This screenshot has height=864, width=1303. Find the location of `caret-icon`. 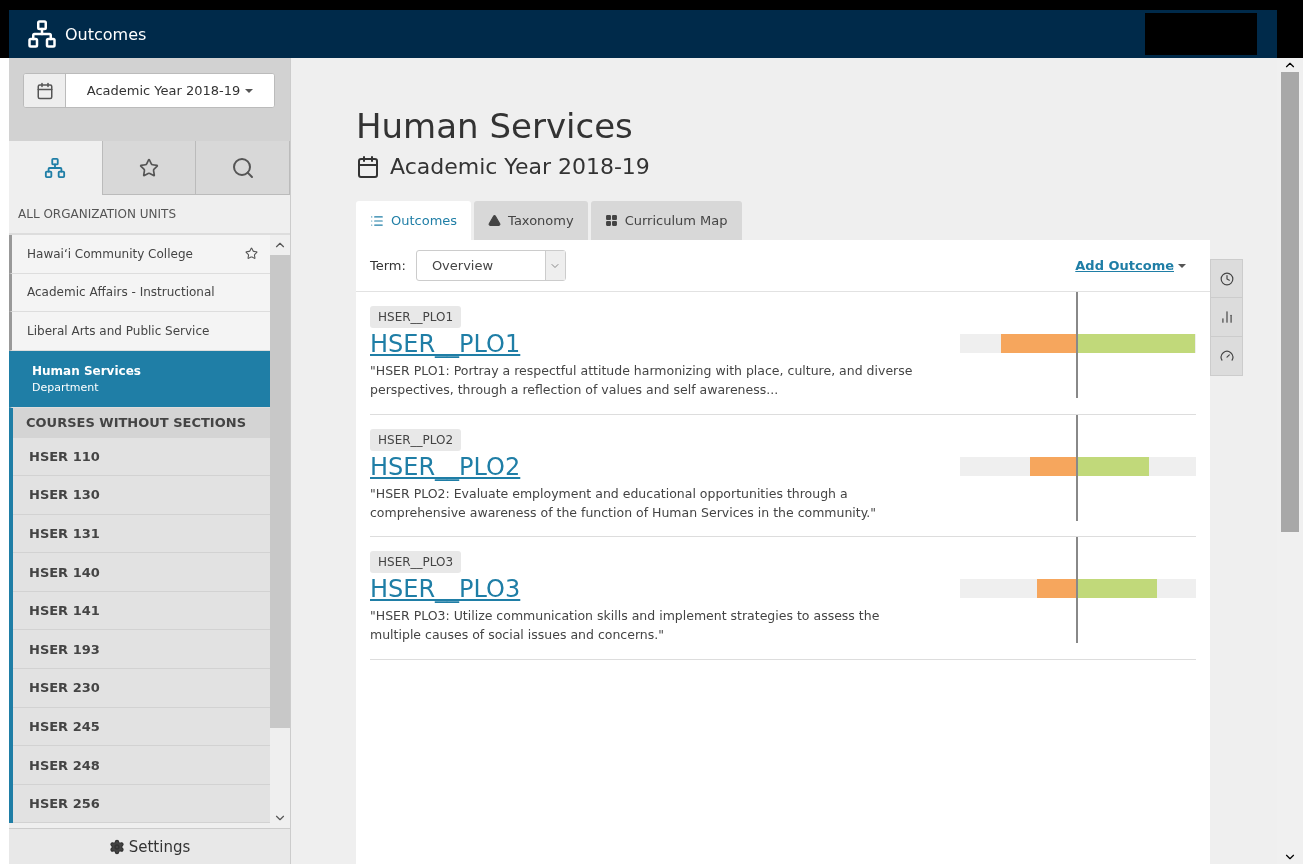

caret-icon is located at coordinates (249, 90).